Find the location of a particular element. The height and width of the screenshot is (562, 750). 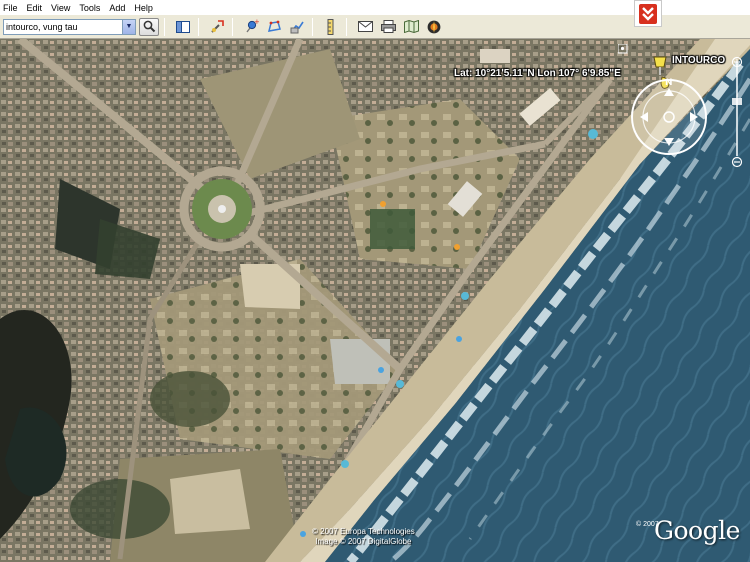

search-button is located at coordinates (149, 26).